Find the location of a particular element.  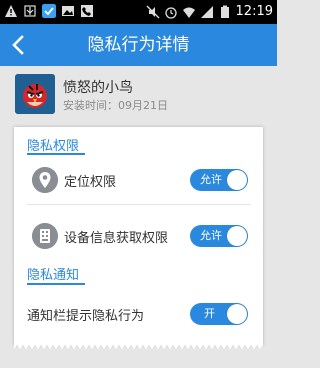

device-info-icon is located at coordinates (45, 236).